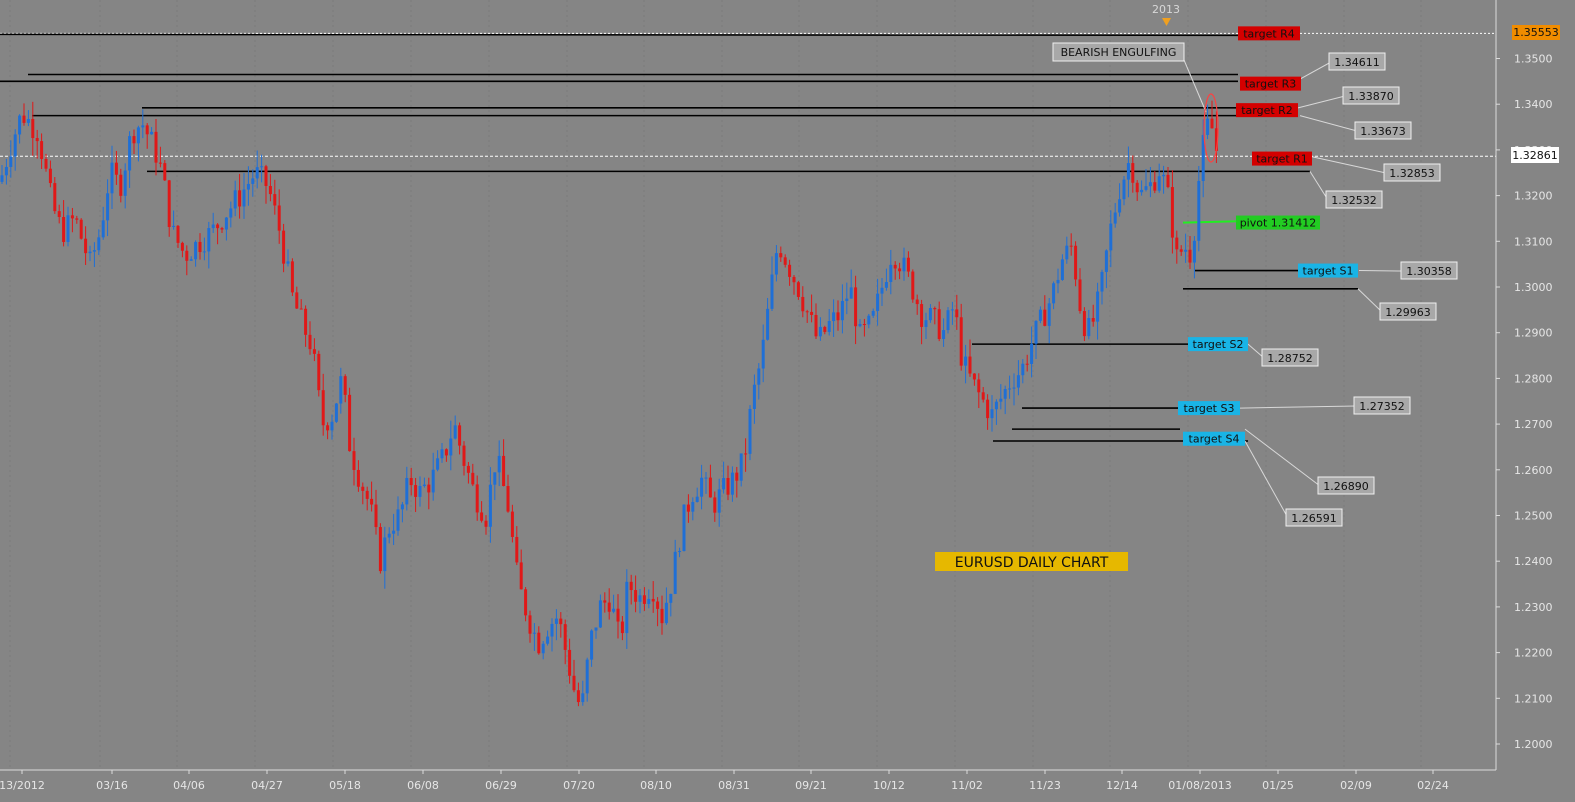  I want to click on x-tick-label: 08/10, so click(656, 785).